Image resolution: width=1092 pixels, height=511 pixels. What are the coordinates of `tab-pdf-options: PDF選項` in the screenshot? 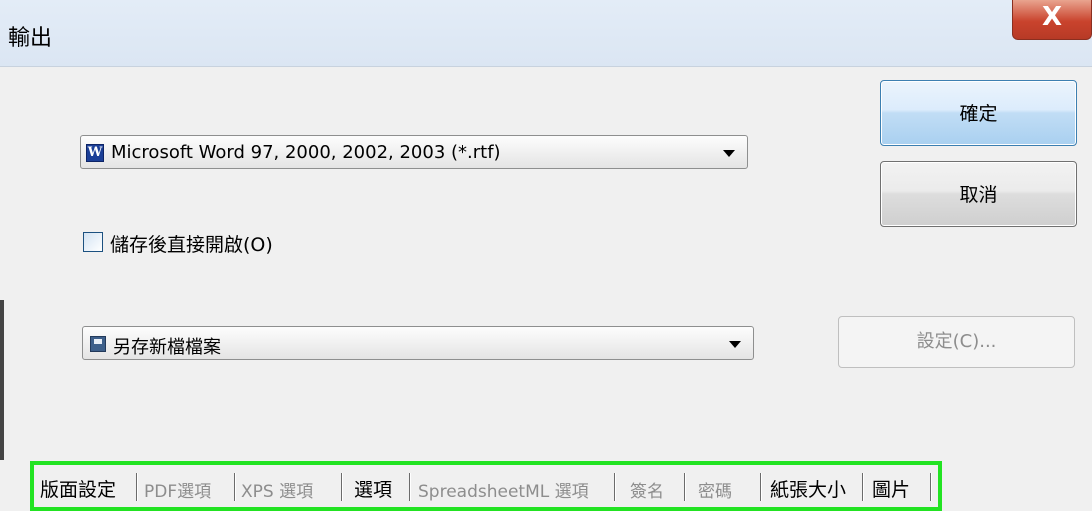 It's located at (177, 489).